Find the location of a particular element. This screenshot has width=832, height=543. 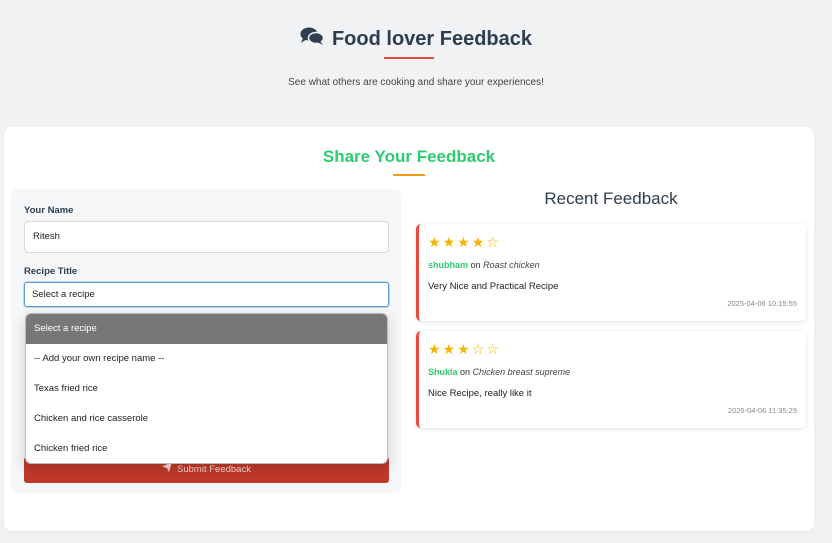

rating-stars: ★ ★ ★ ☆ ☆ is located at coordinates (463, 349).